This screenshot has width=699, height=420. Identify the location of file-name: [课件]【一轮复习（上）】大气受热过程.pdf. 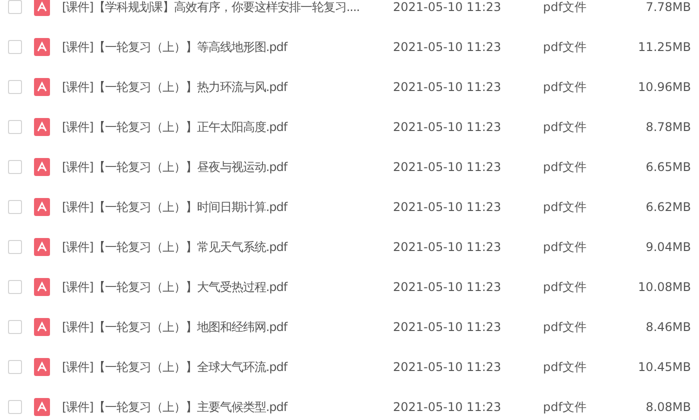
(224, 287).